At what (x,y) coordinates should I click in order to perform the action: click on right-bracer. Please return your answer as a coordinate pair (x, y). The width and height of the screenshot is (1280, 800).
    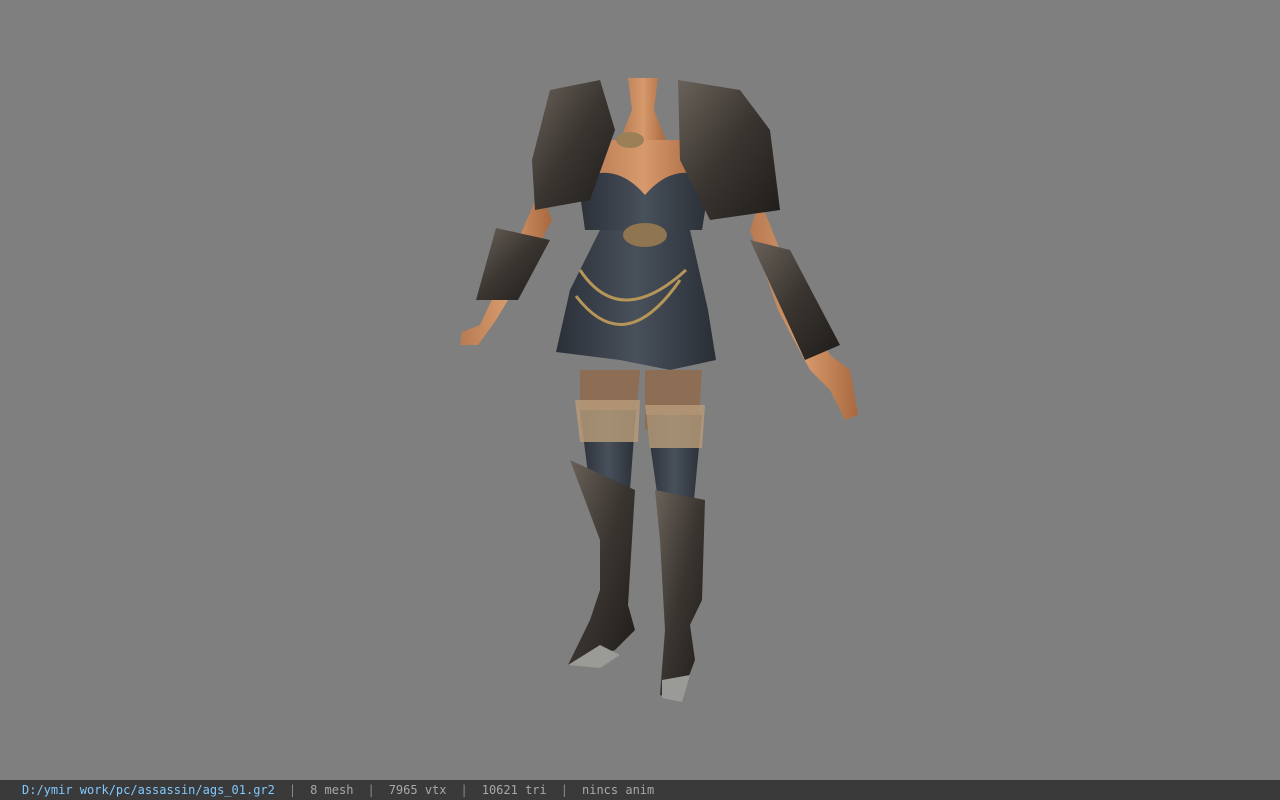
    Looking at the image, I should click on (795, 300).